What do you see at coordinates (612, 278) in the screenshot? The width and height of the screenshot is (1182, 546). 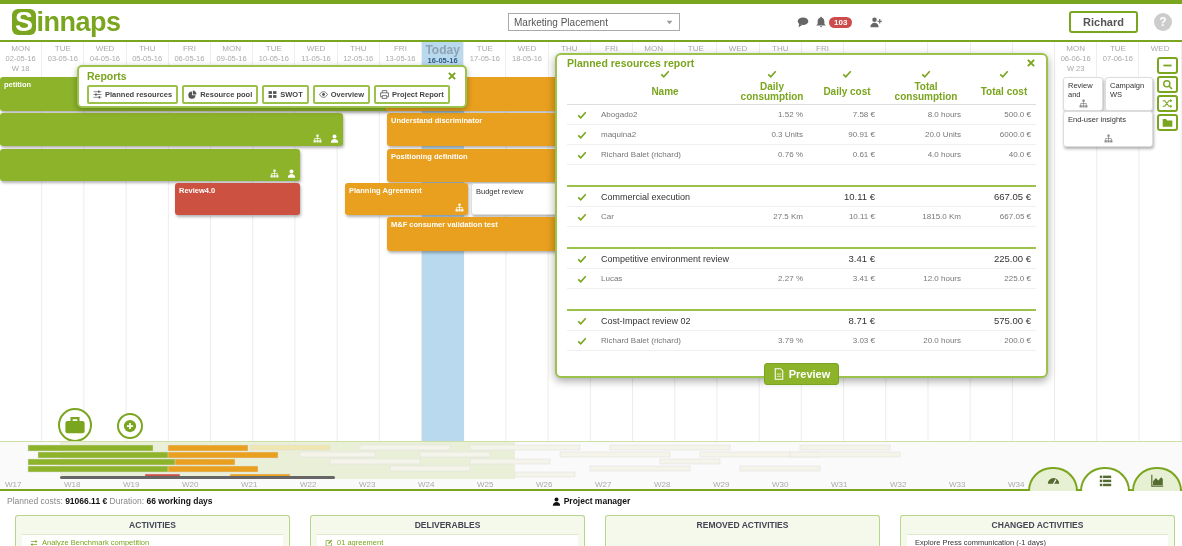 I see `table-cell-text: Lucas` at bounding box center [612, 278].